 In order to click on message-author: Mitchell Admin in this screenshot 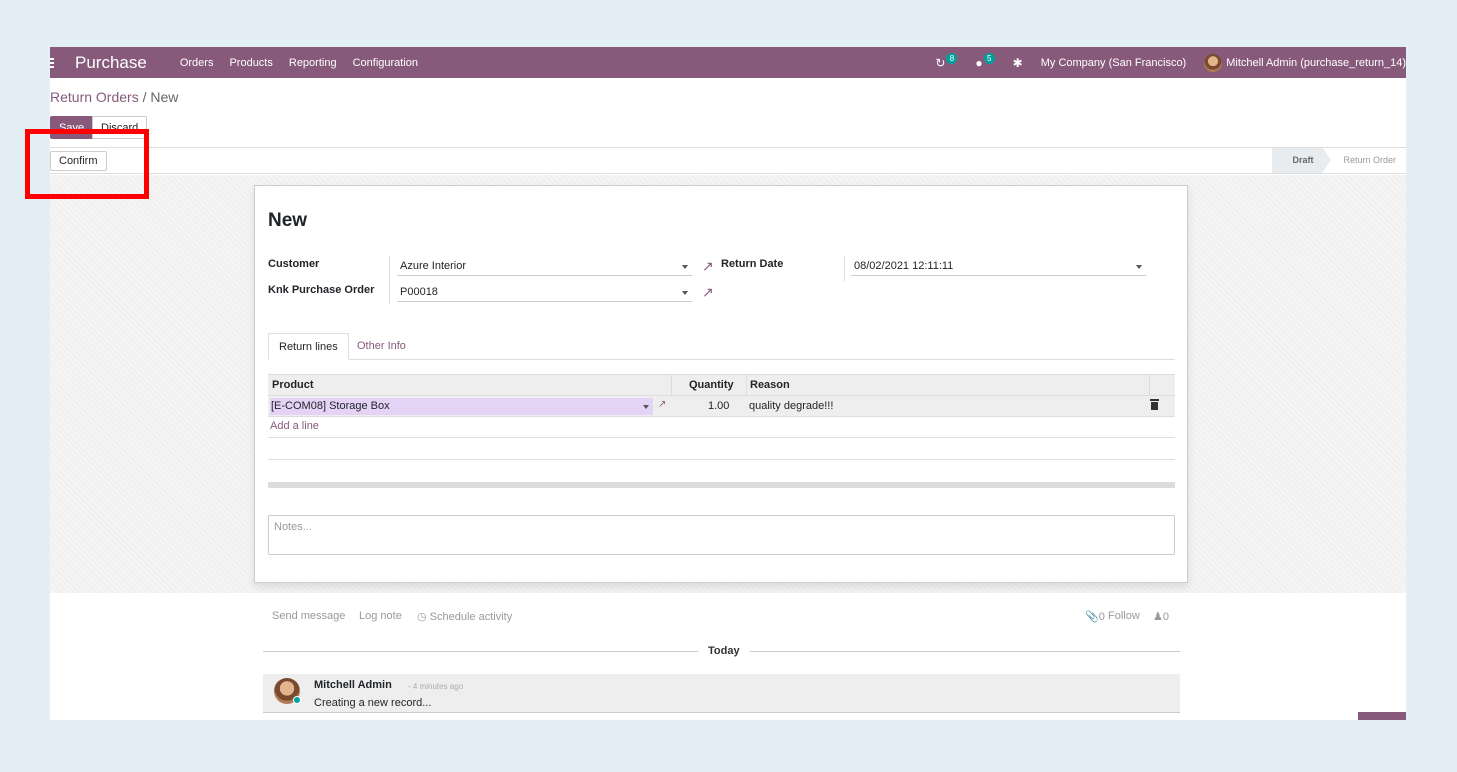, I will do `click(353, 685)`.